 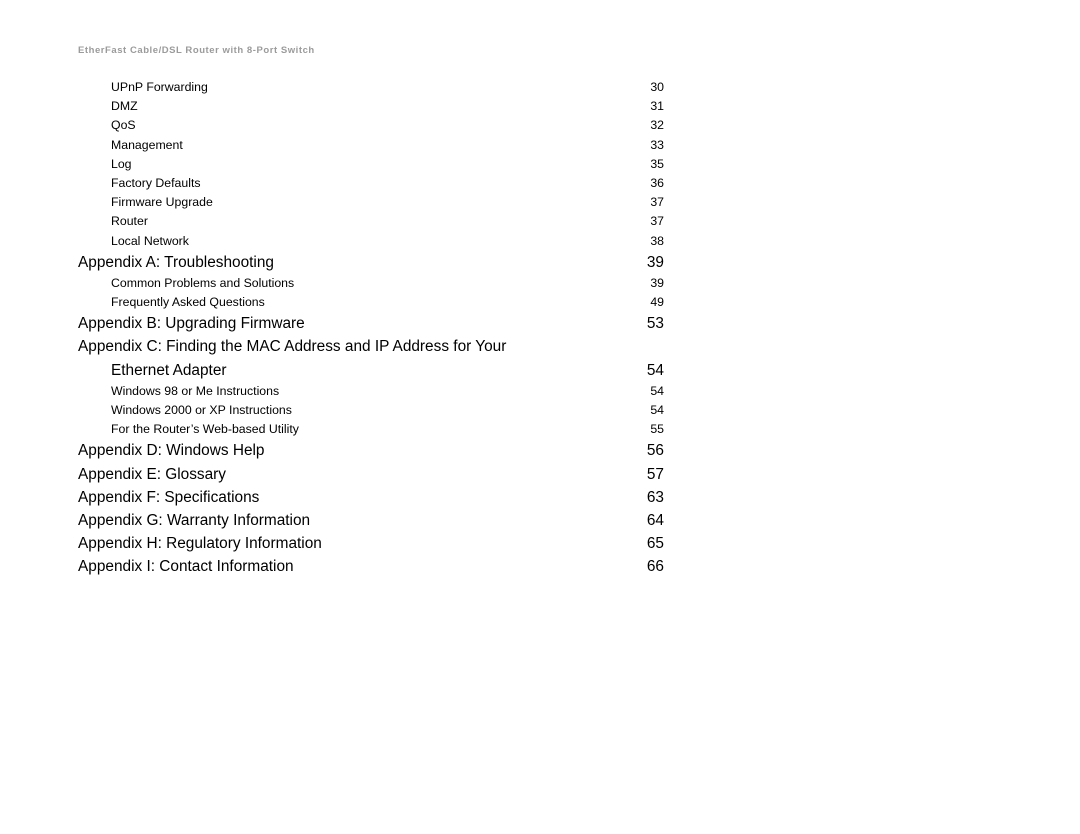 I want to click on toc-entry-page-number: 32, so click(x=657, y=125).